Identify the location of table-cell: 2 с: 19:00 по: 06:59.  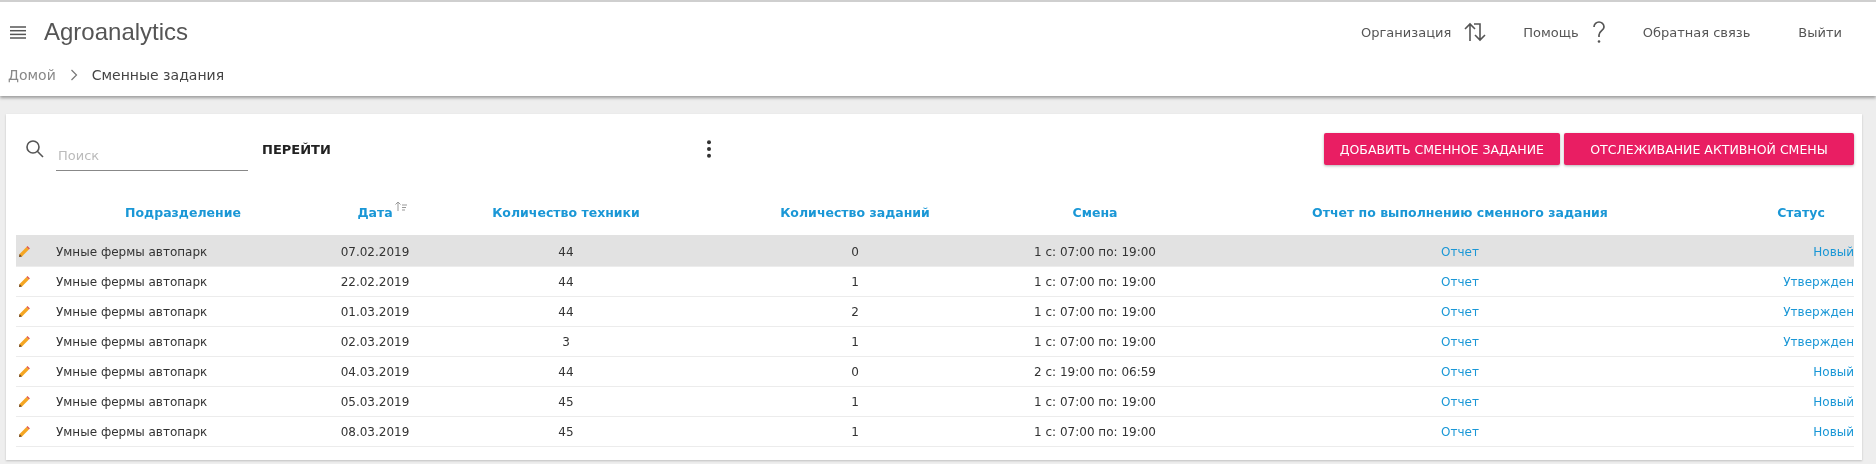
(1095, 371).